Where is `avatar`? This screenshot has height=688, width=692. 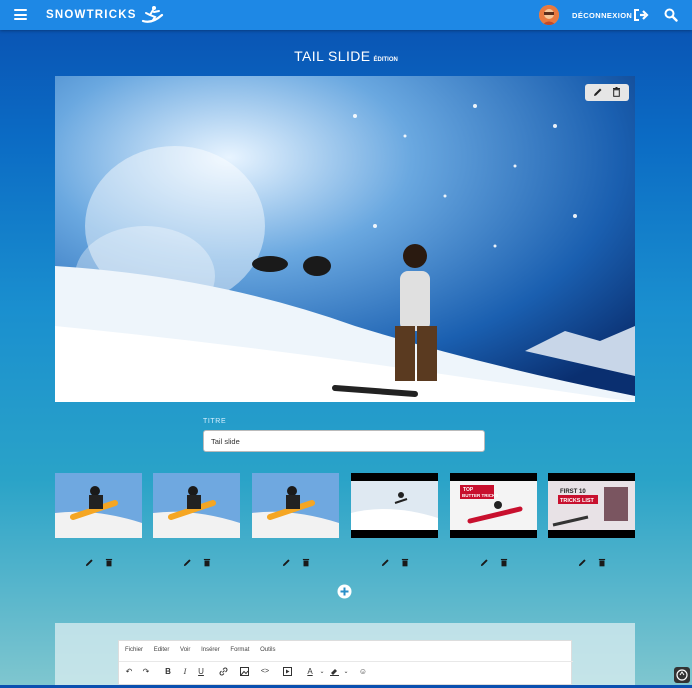
avatar is located at coordinates (549, 15).